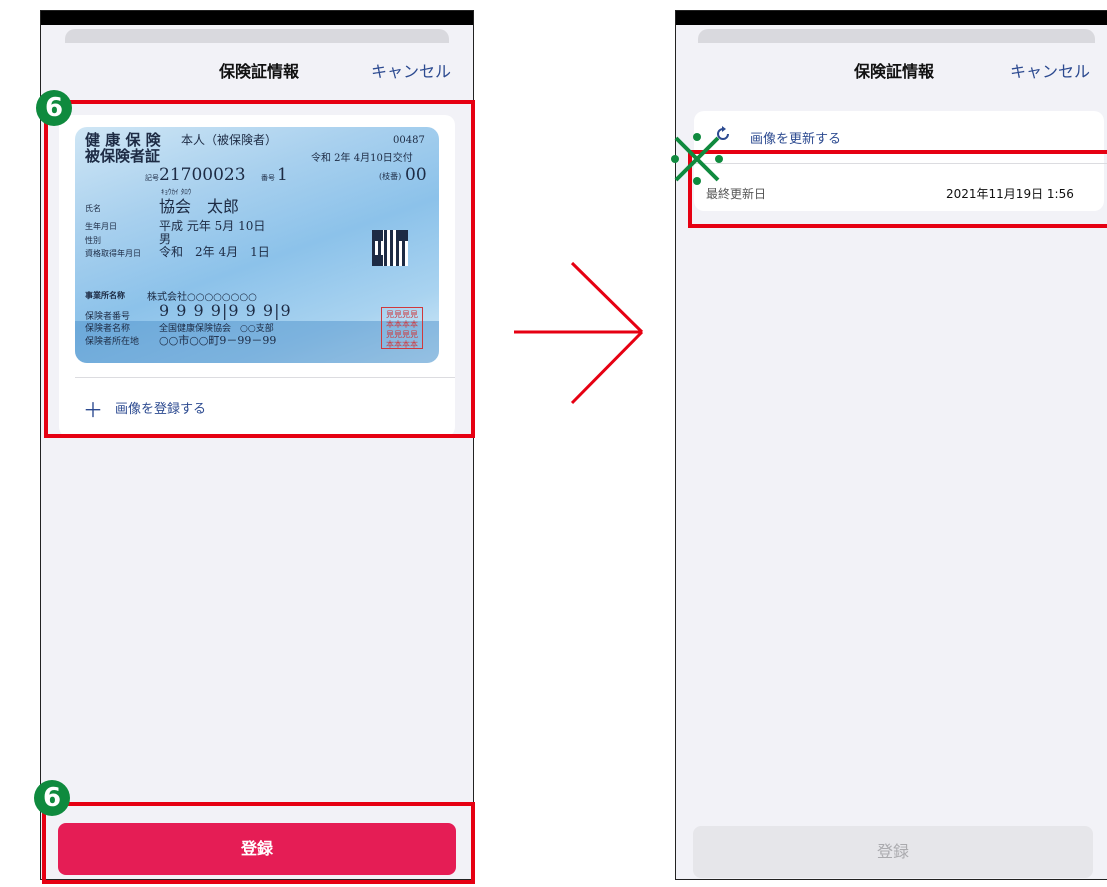  Describe the element at coordinates (697, 159) in the screenshot. I see `not-applicable-x-icon` at that location.